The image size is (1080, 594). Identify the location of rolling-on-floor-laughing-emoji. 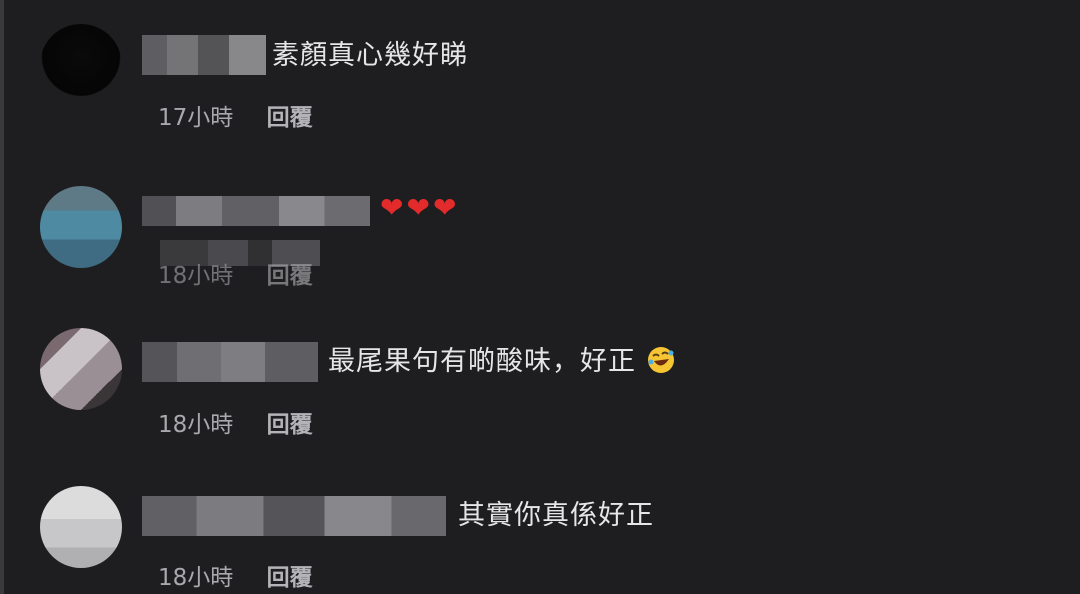
(660, 360).